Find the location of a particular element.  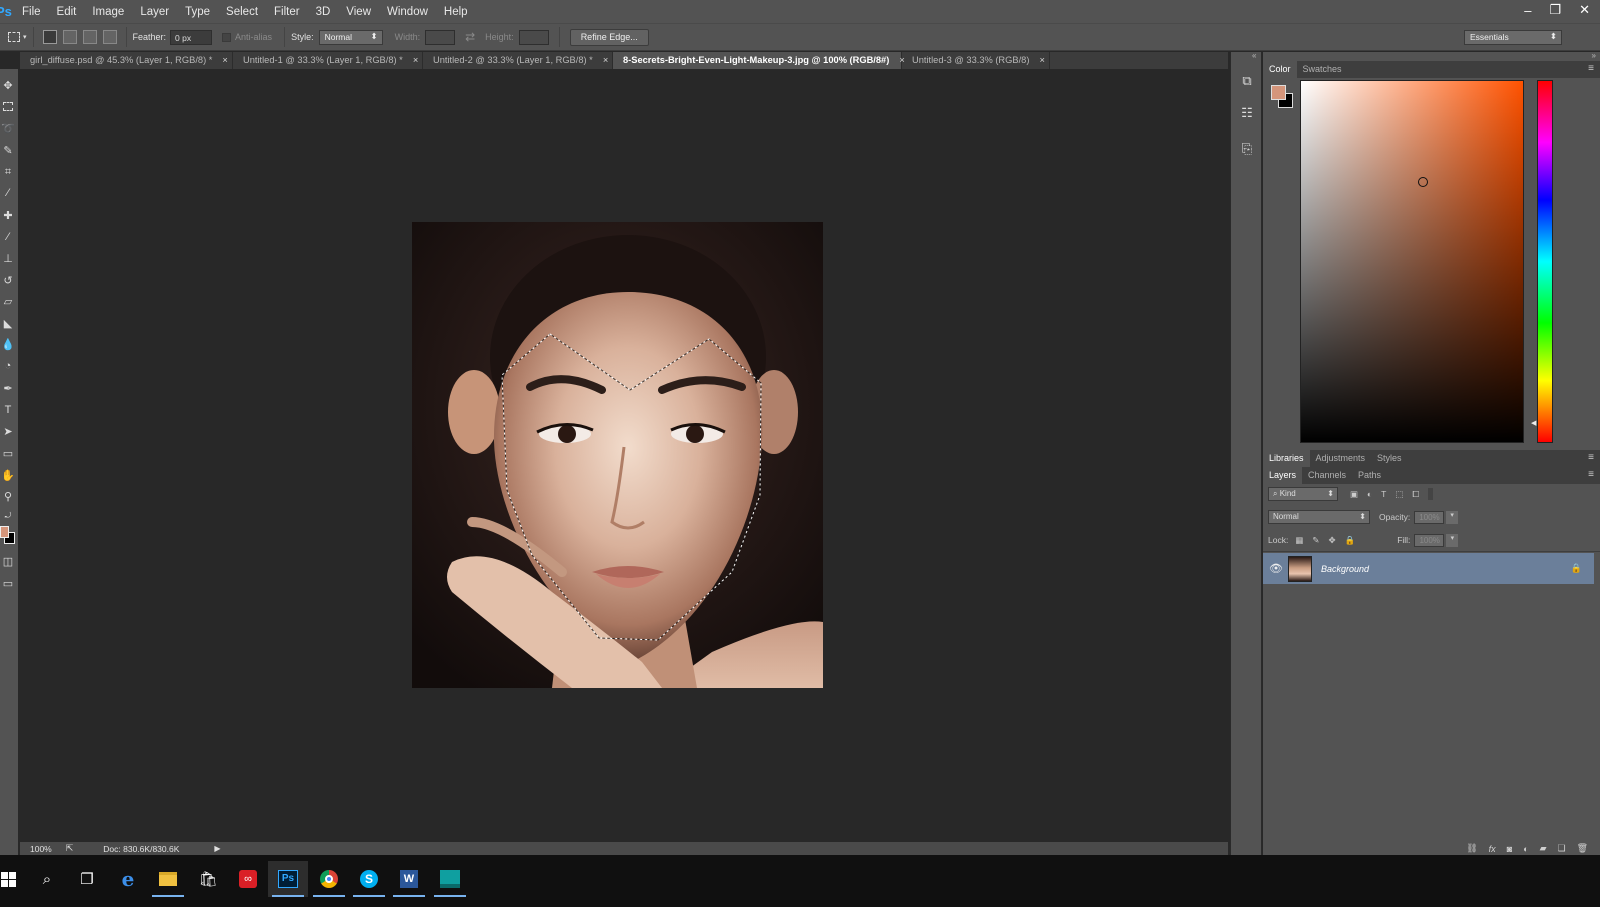

shape-tool-icon: ▭ is located at coordinates (8, 454).